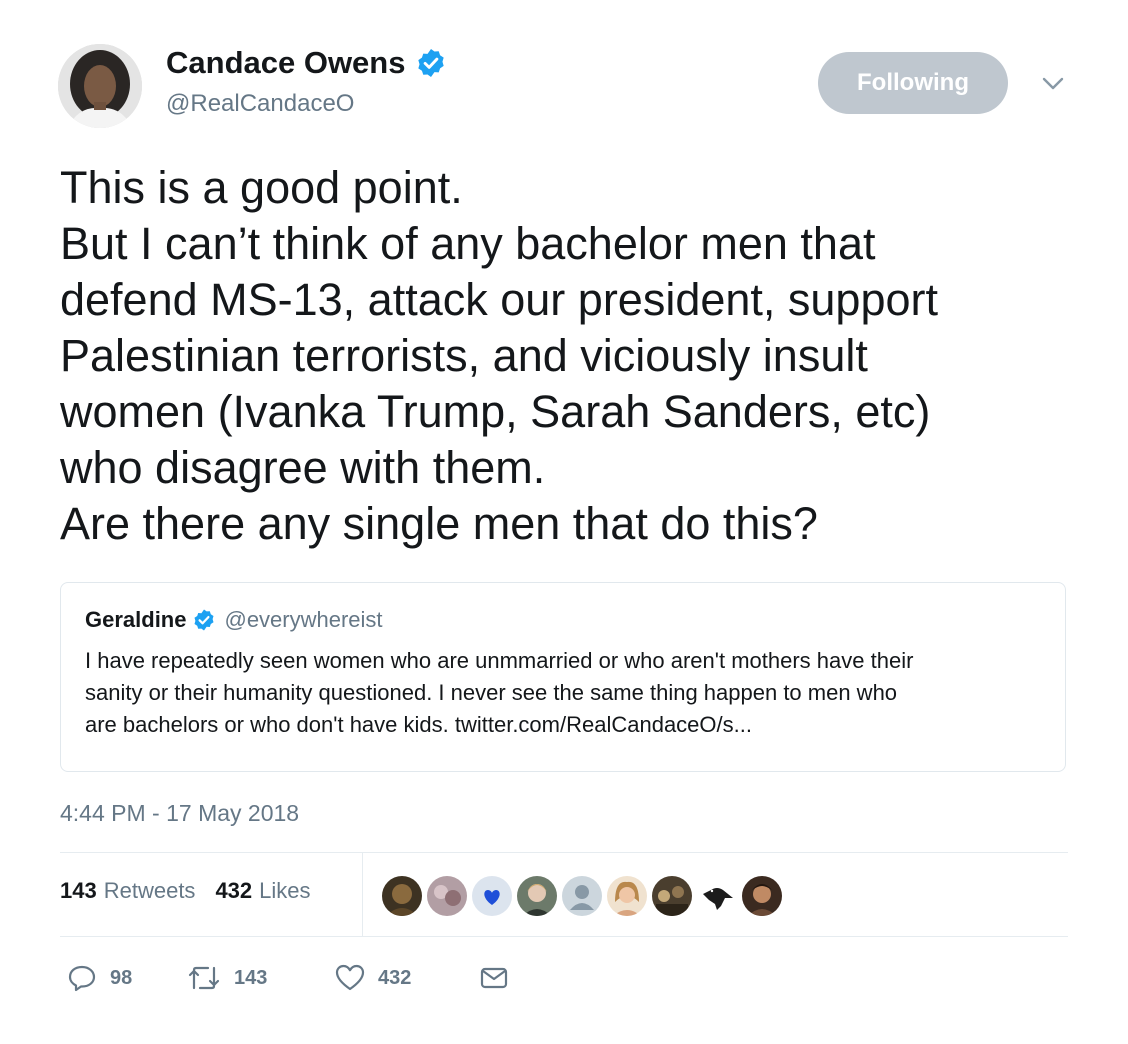  Describe the element at coordinates (121, 977) in the screenshot. I see `reply-count: 98` at that location.